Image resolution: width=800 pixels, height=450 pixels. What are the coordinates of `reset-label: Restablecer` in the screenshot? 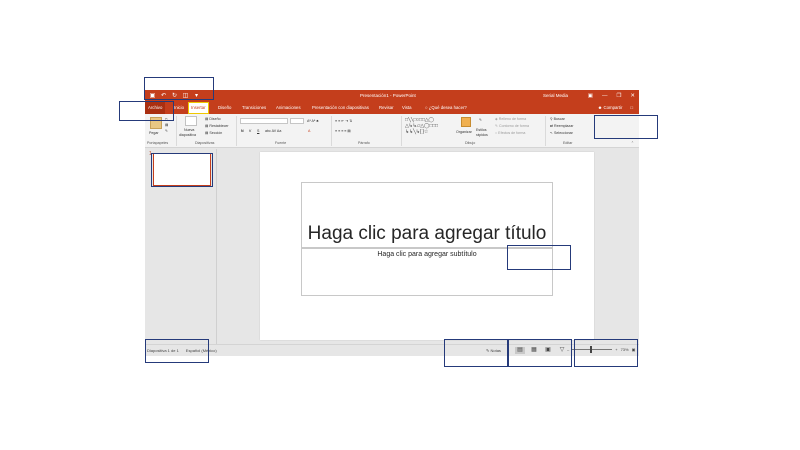 It's located at (219, 126).